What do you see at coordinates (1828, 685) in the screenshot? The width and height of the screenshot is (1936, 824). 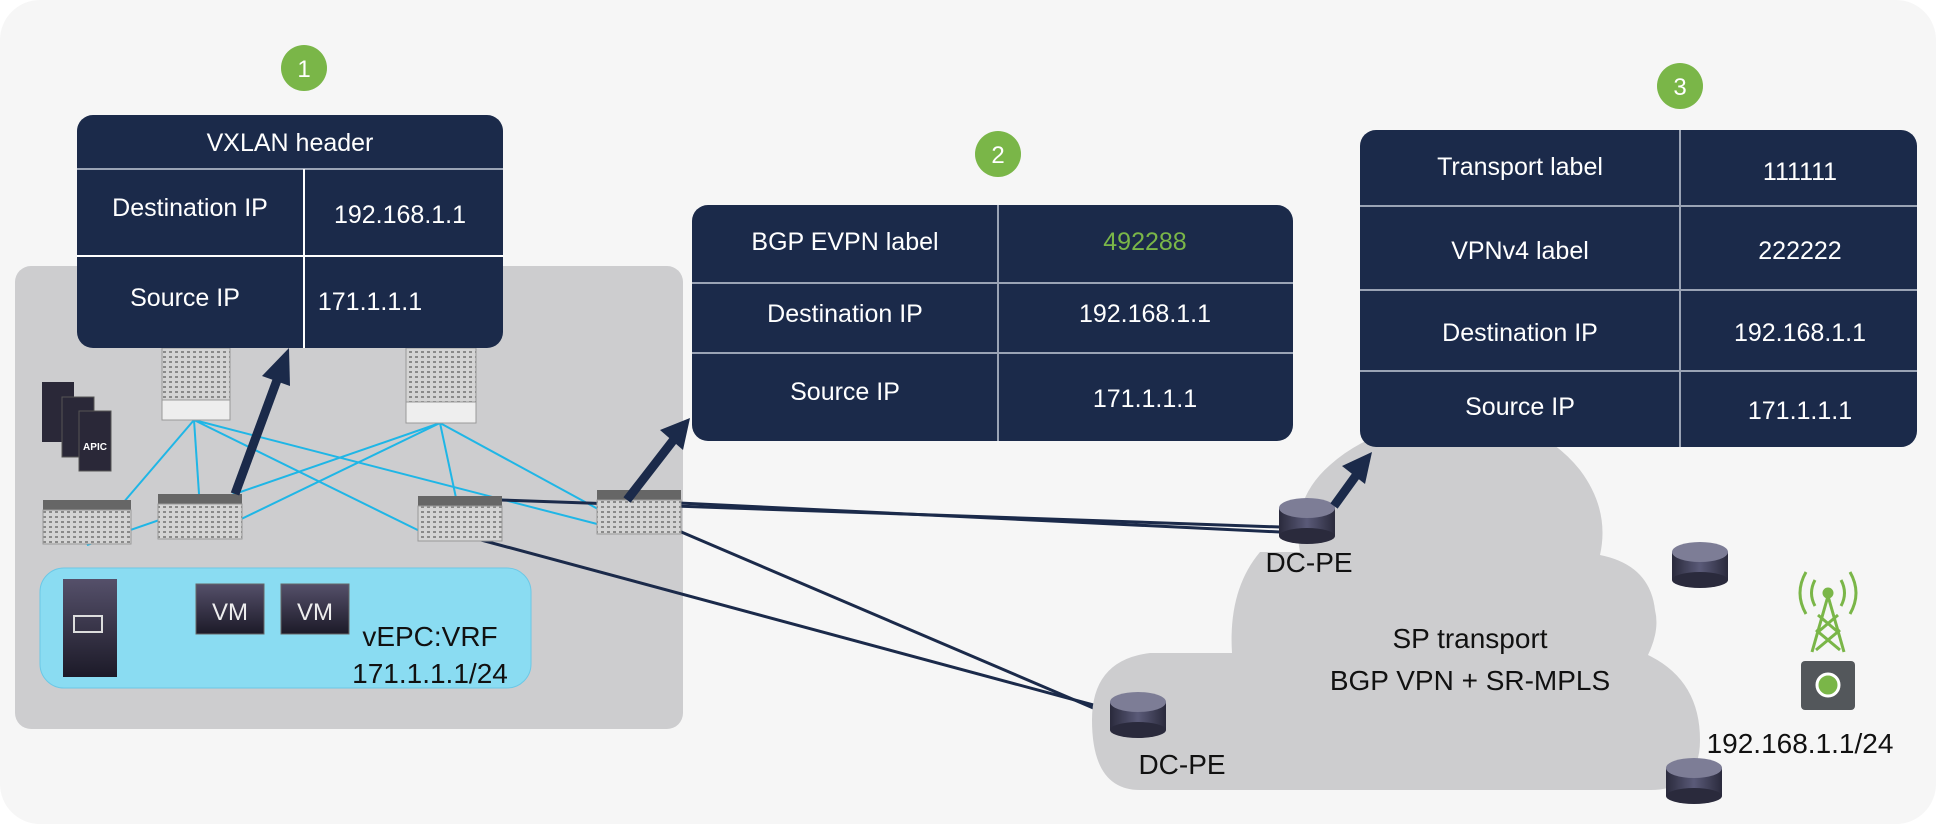 I see `mobile-device-icon` at bounding box center [1828, 685].